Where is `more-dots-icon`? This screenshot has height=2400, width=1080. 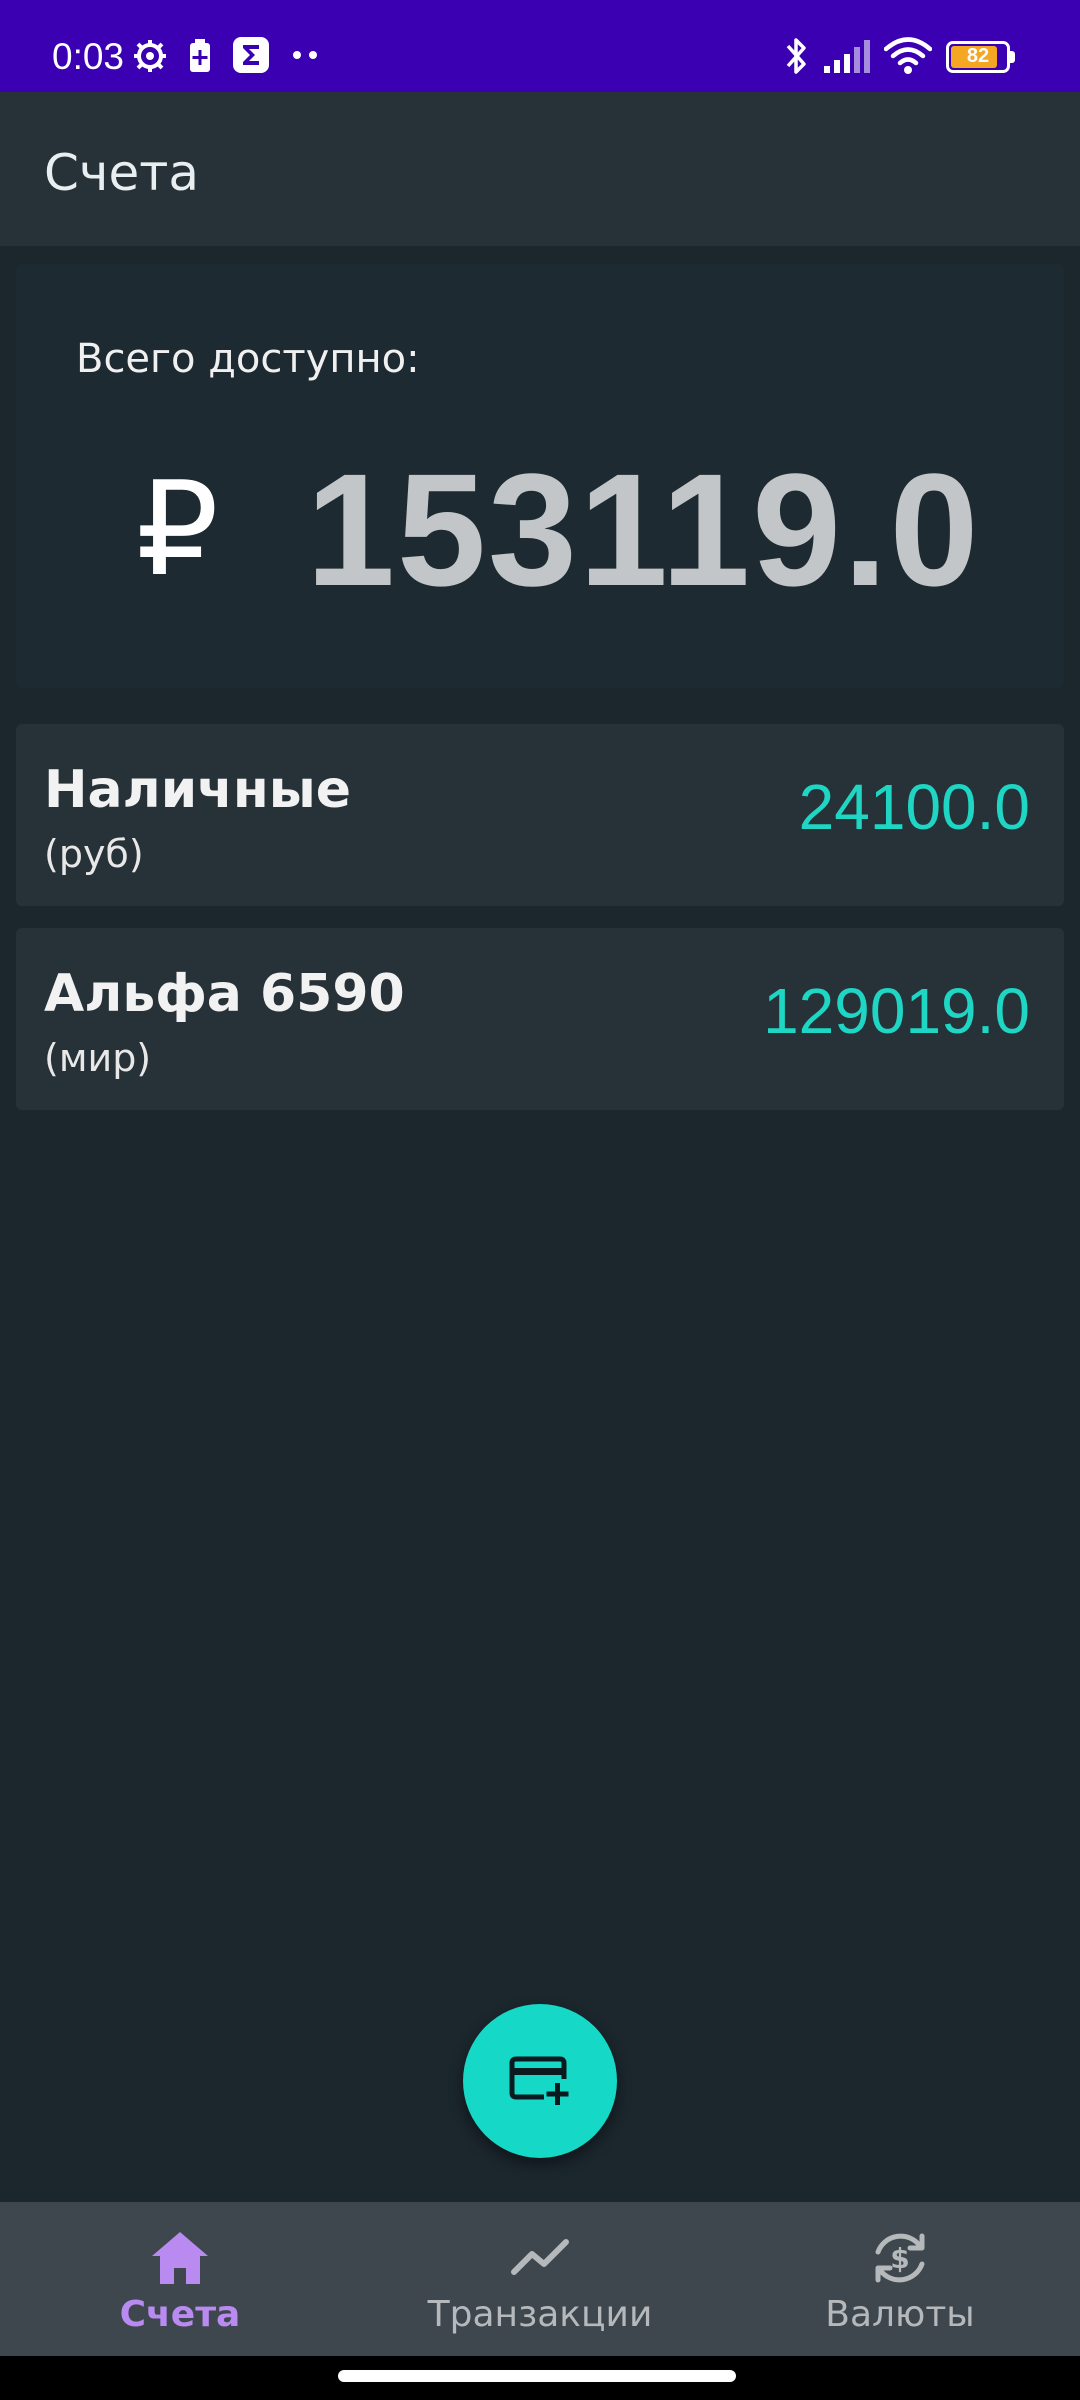
more-dots-icon is located at coordinates (305, 55).